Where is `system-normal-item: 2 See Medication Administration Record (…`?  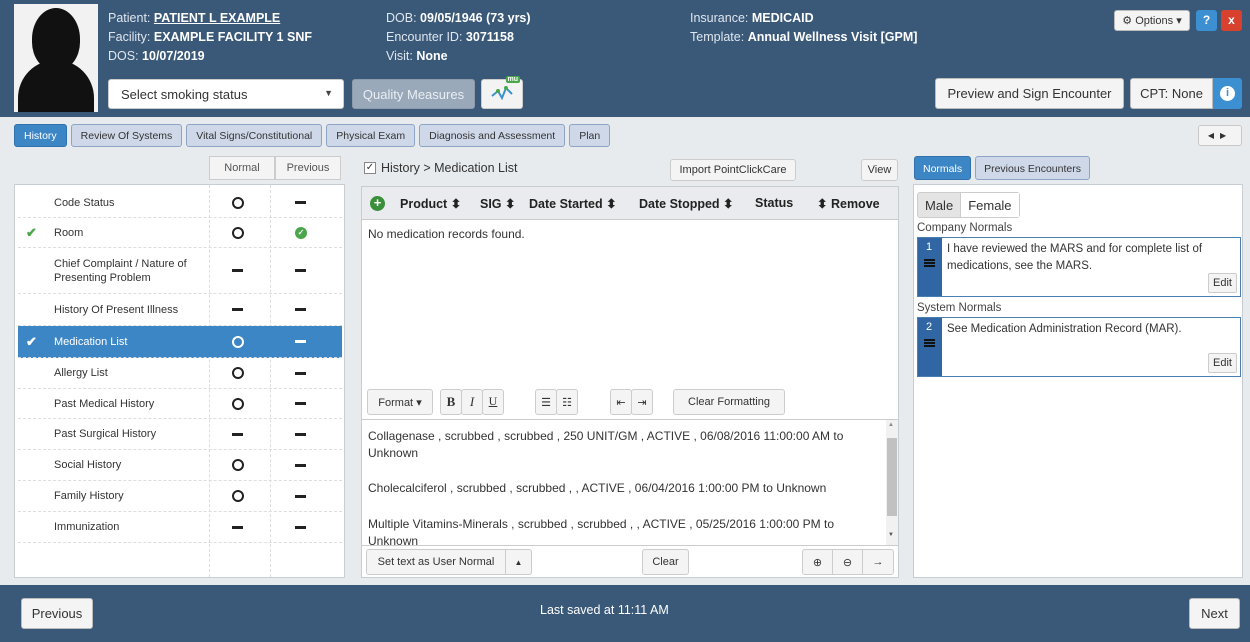 system-normal-item: 2 See Medication Administration Record (… is located at coordinates (1079, 347).